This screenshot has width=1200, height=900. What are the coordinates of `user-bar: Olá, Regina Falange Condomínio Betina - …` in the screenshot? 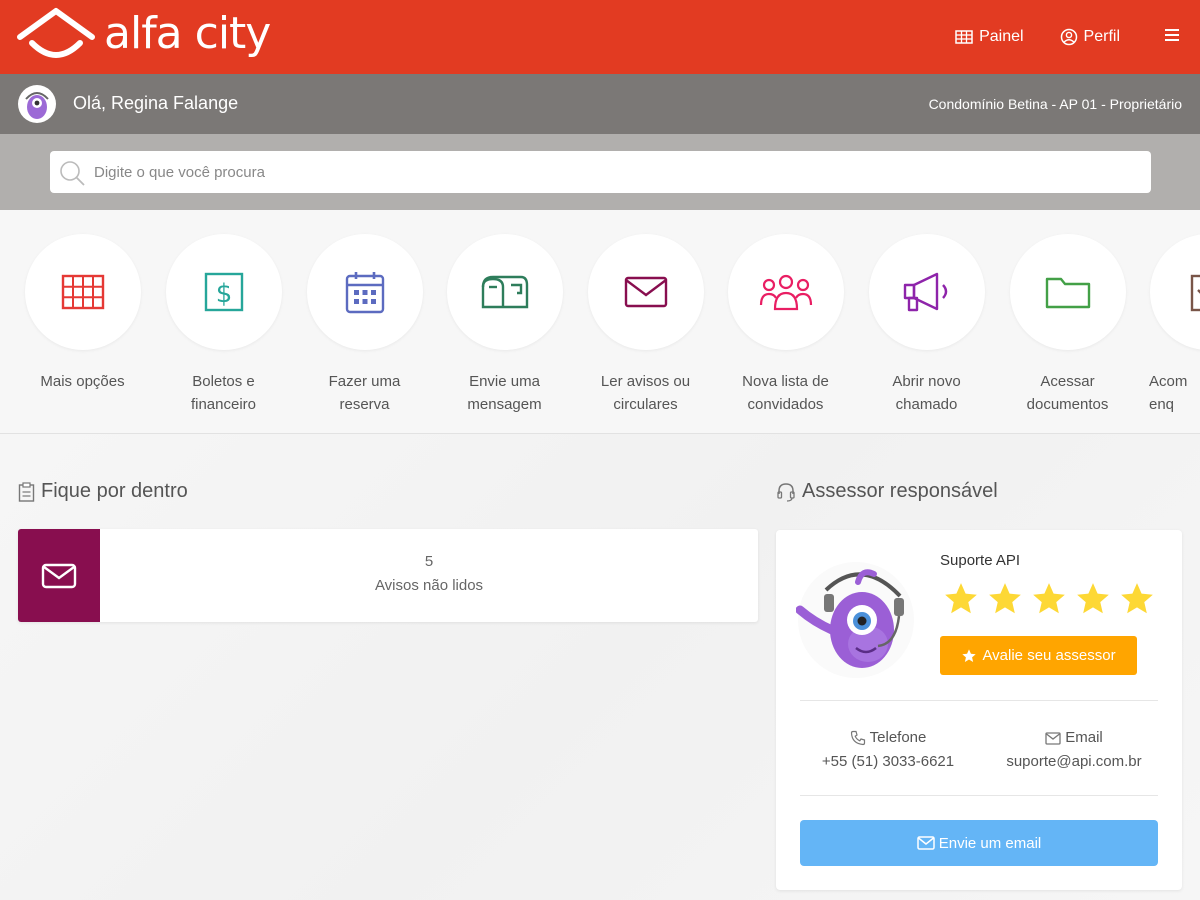 It's located at (600, 104).